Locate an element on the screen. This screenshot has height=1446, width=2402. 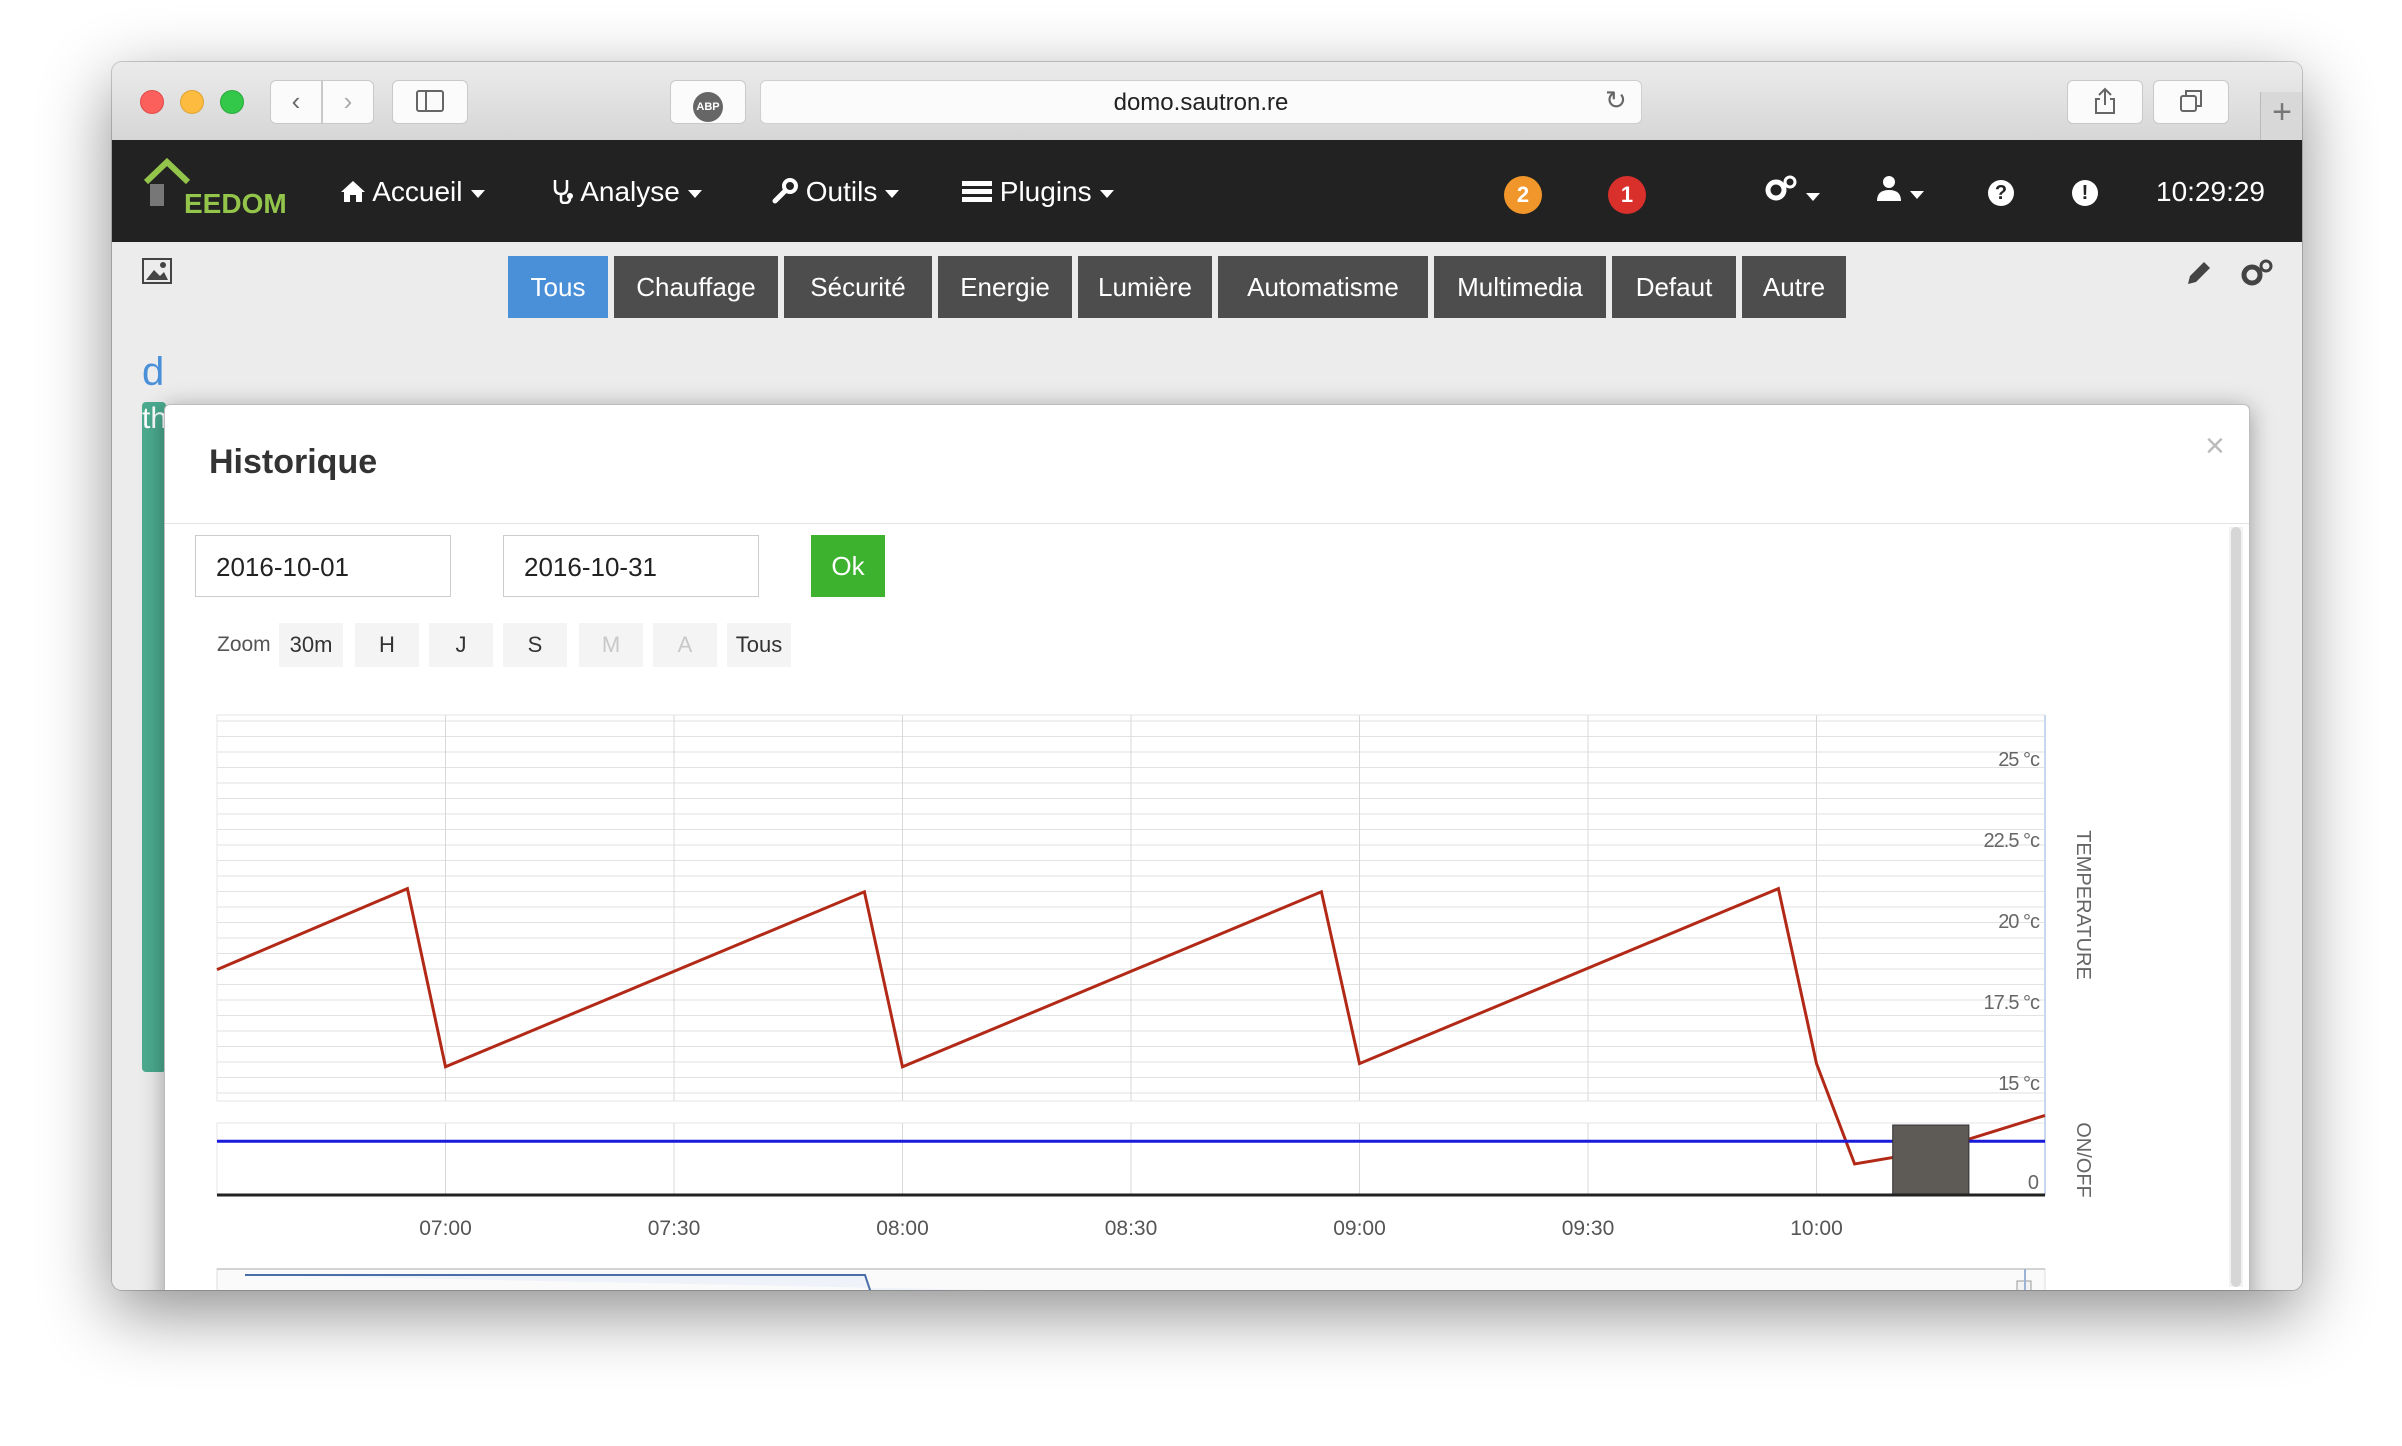
menu-outils: Outils is located at coordinates (836, 192).